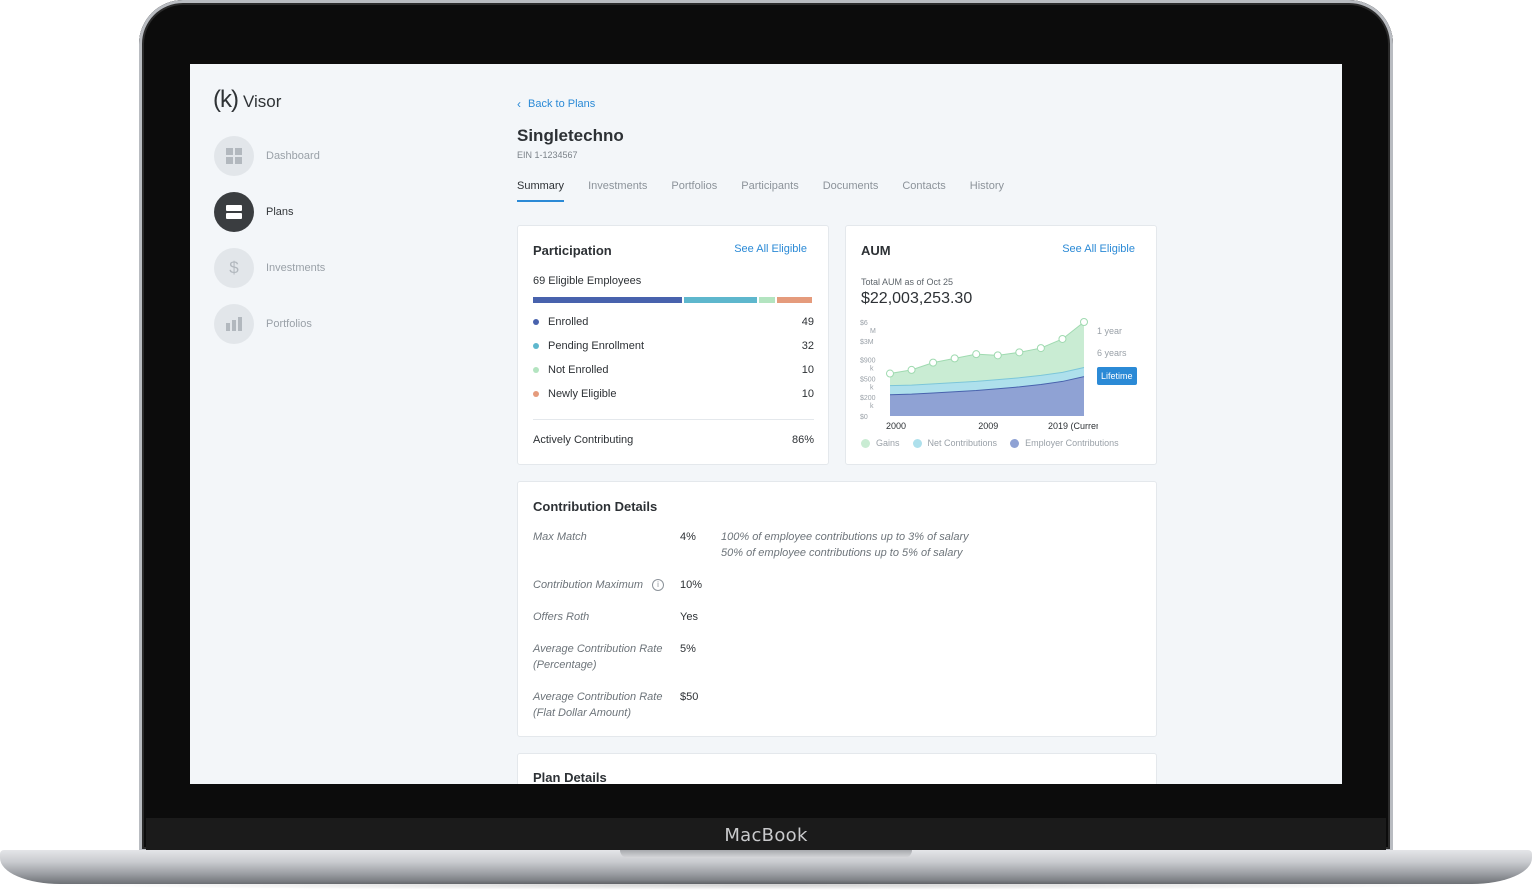  I want to click on app-logo: (k) Visor, so click(247, 100).